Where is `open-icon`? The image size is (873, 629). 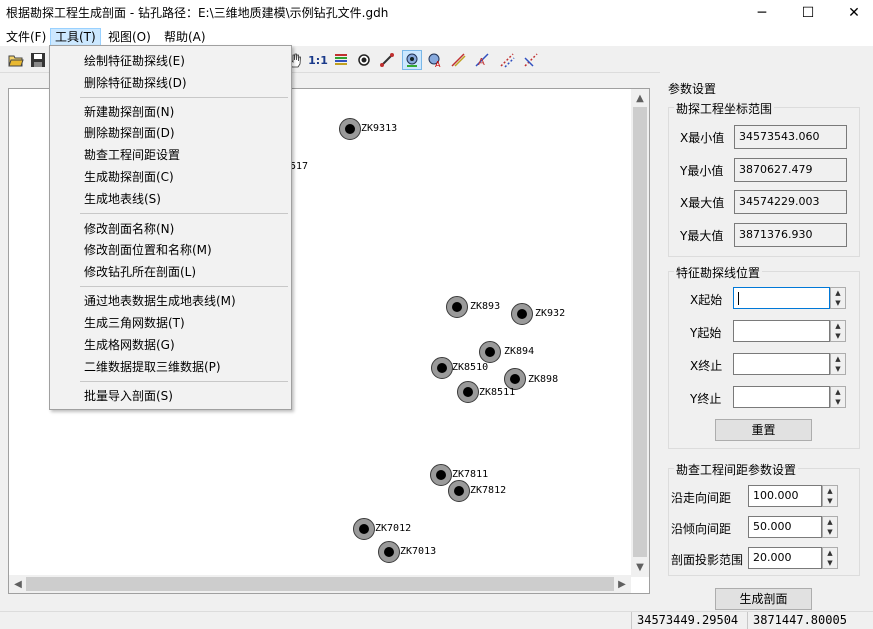 open-icon is located at coordinates (16, 60).